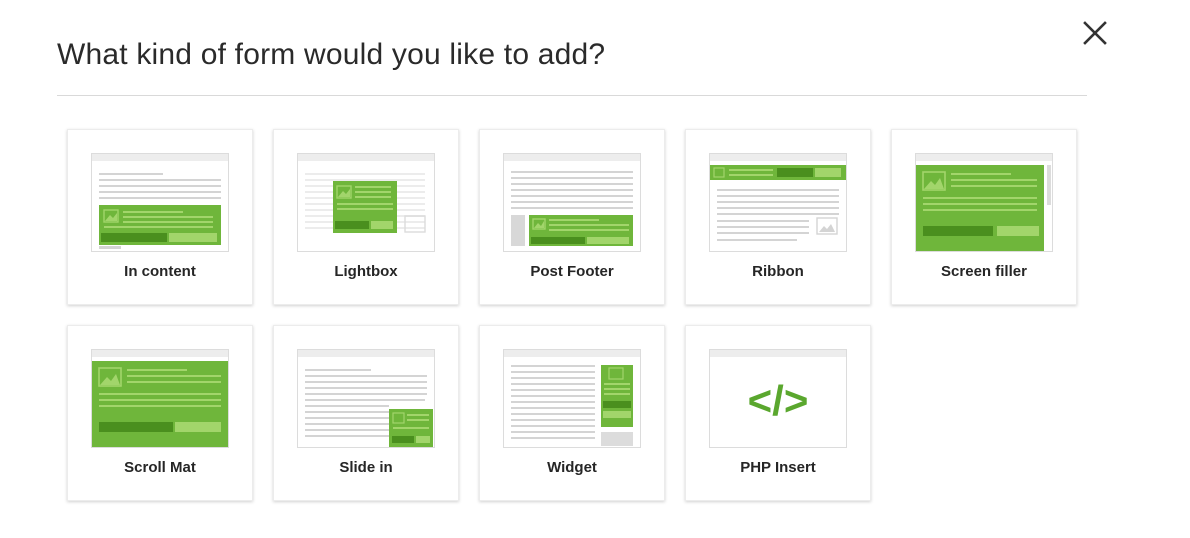  Describe the element at coordinates (778, 271) in the screenshot. I see `card-label: Ribbon` at that location.